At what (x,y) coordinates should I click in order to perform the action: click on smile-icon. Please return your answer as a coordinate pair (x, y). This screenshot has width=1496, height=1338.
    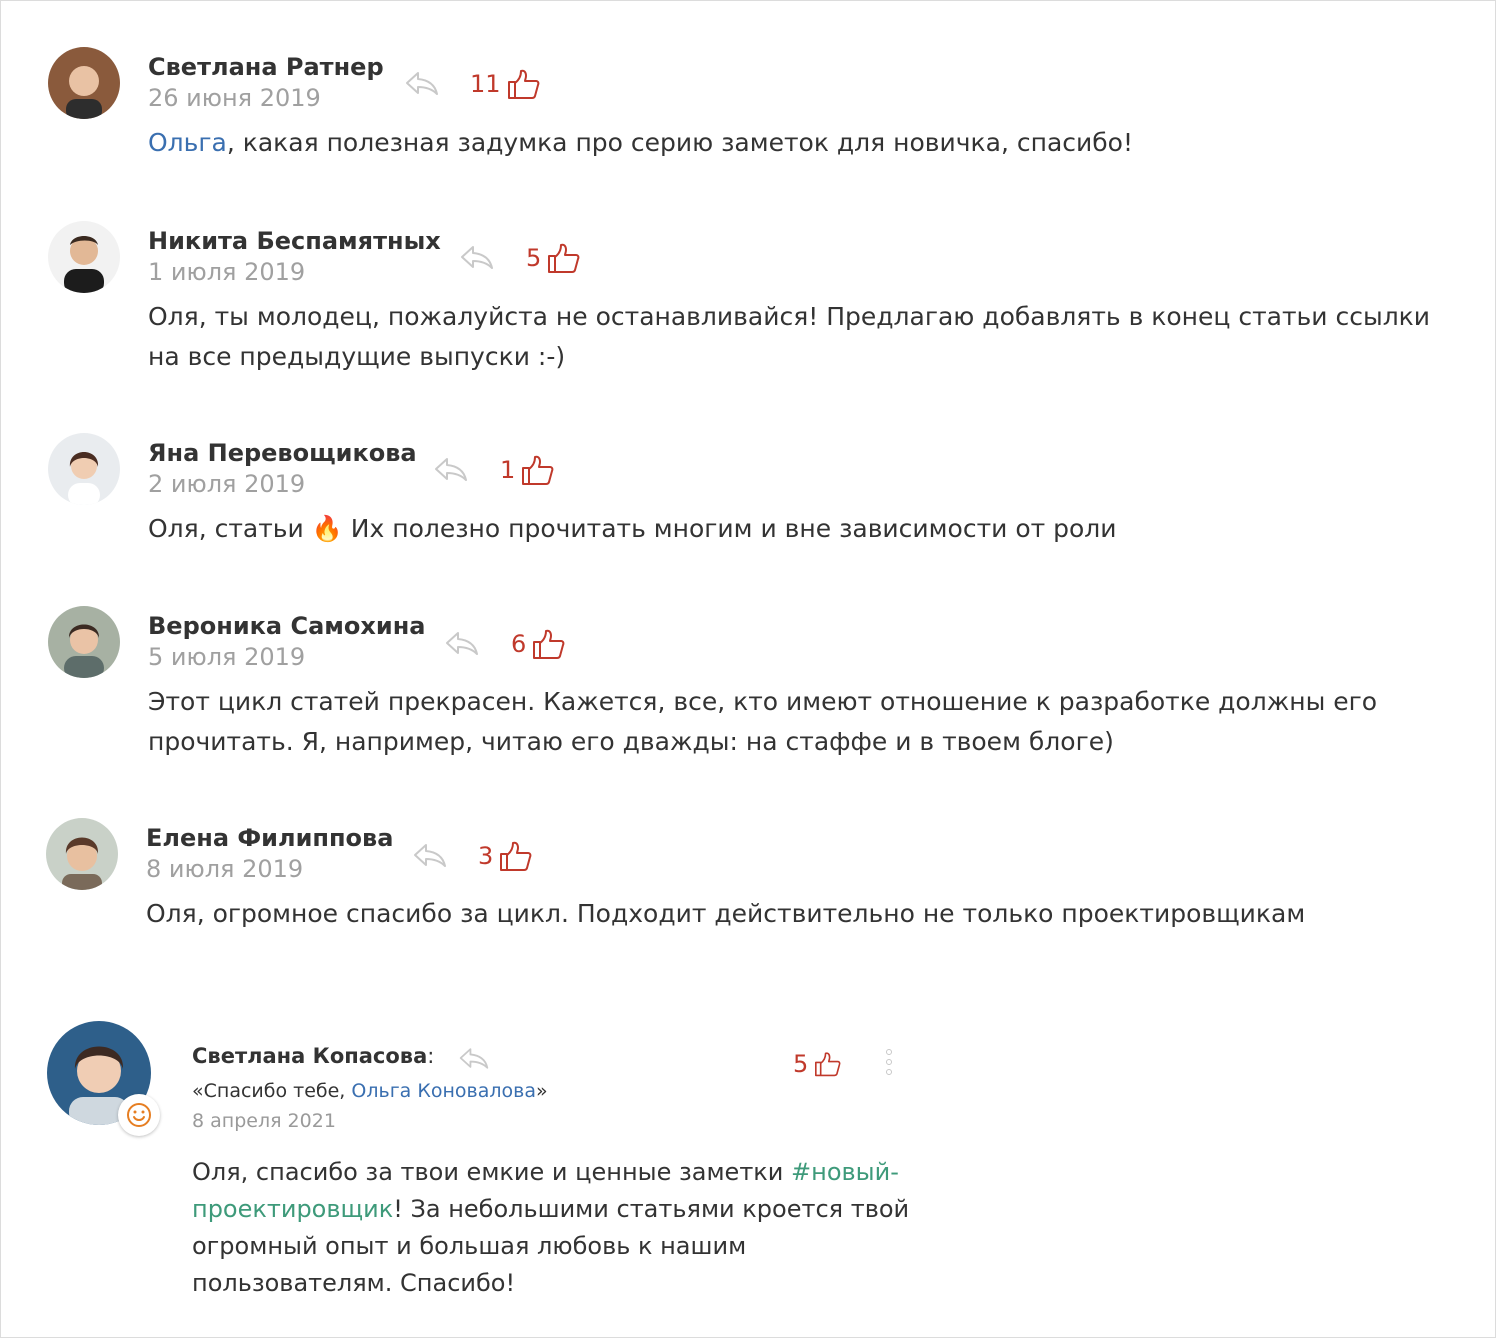
    Looking at the image, I should click on (139, 1115).